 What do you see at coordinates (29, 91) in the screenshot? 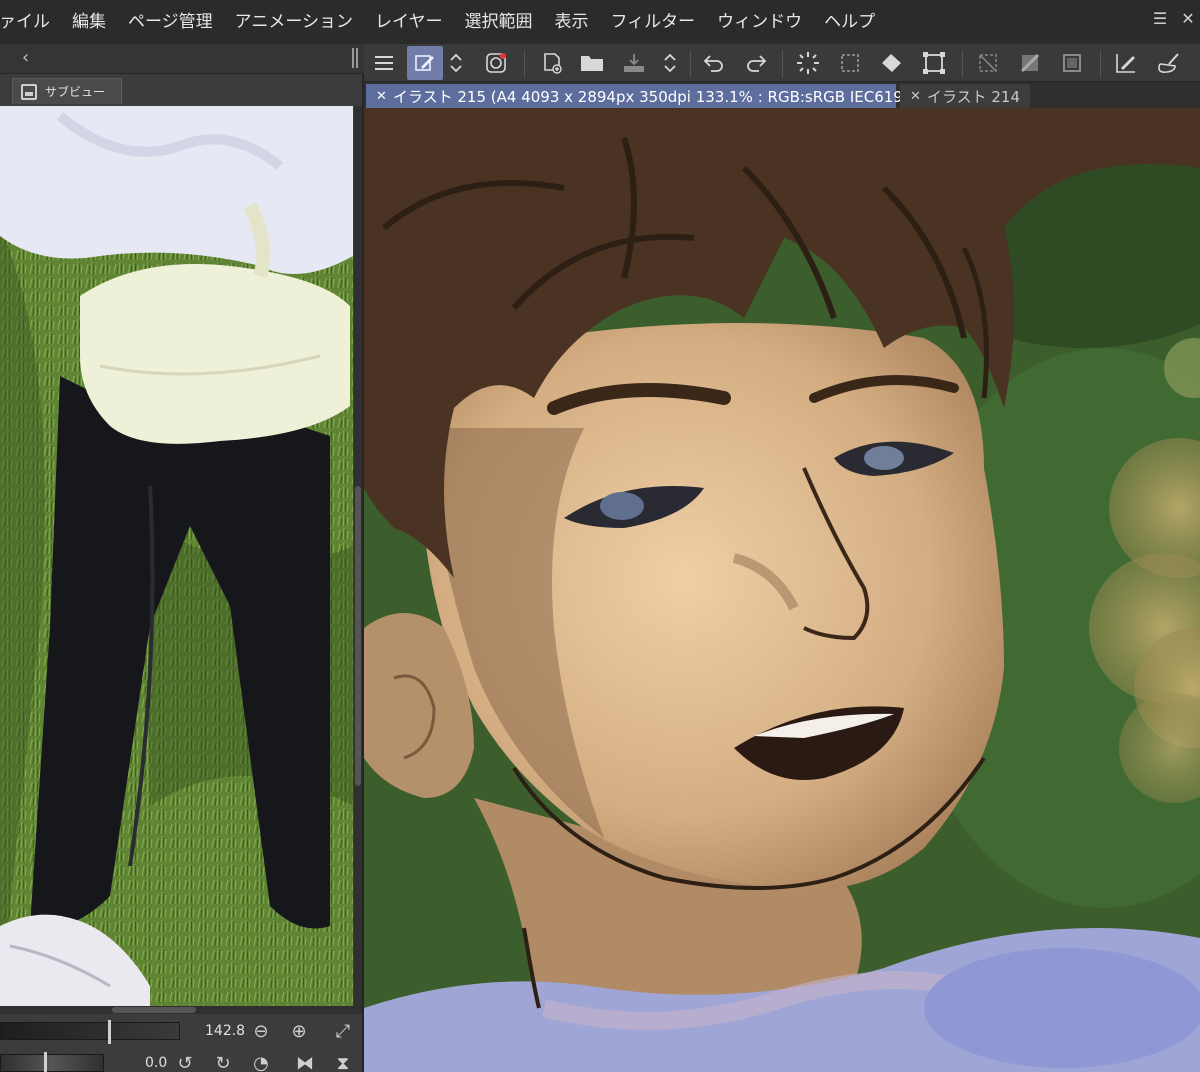
I see `image-icon` at bounding box center [29, 91].